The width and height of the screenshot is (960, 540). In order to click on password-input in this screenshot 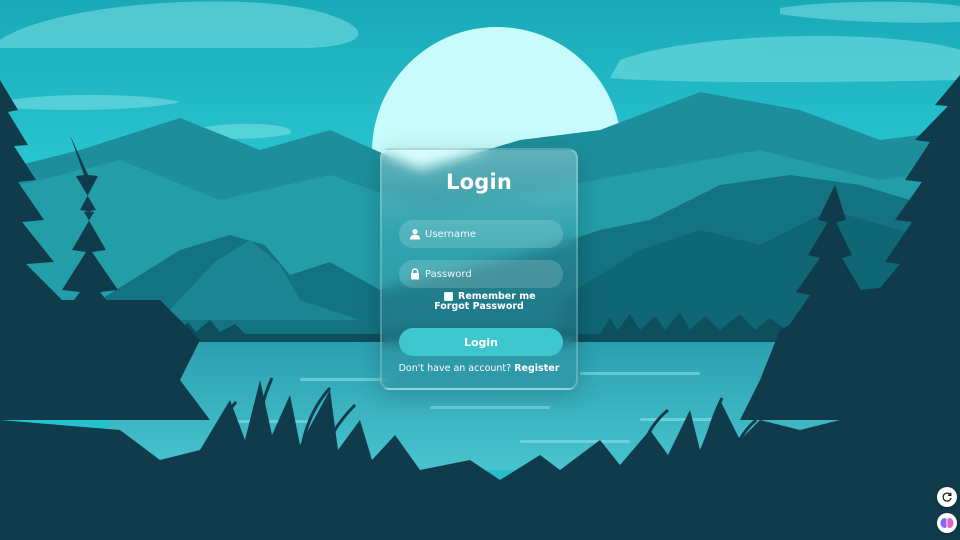, I will do `click(494, 274)`.